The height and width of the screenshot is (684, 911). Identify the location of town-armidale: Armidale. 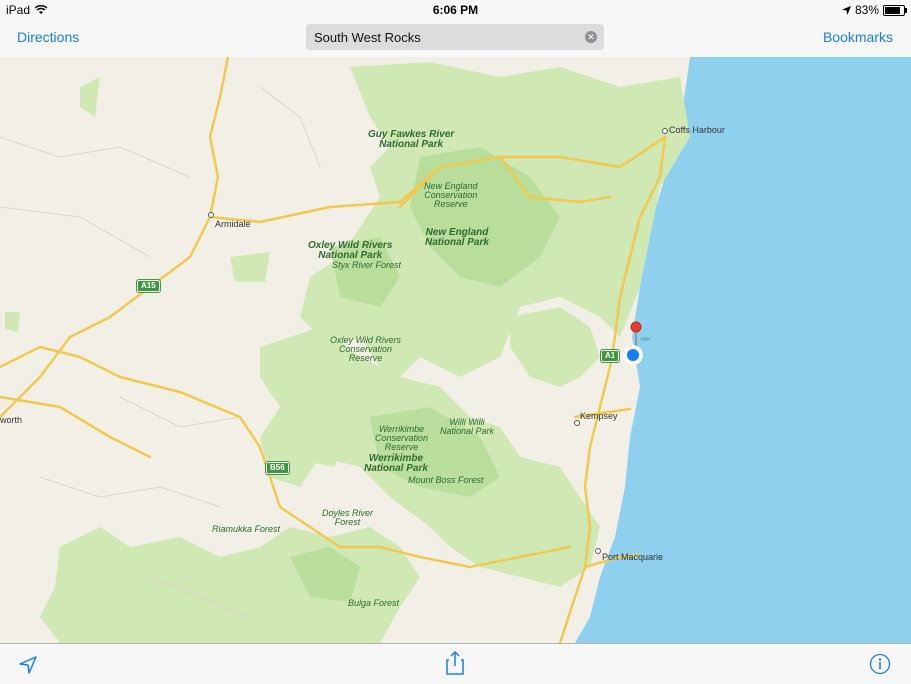
(233, 224).